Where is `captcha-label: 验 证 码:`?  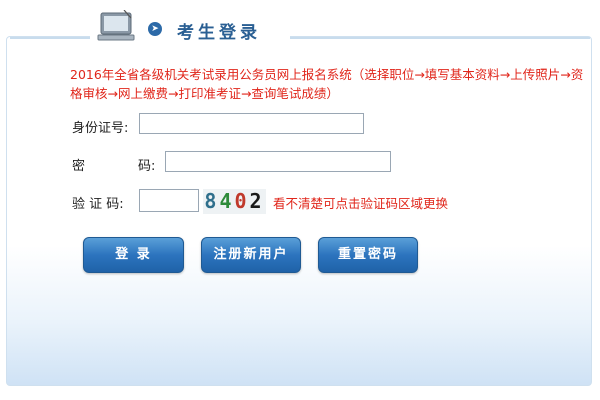
captcha-label: 验 证 码: is located at coordinates (98, 204).